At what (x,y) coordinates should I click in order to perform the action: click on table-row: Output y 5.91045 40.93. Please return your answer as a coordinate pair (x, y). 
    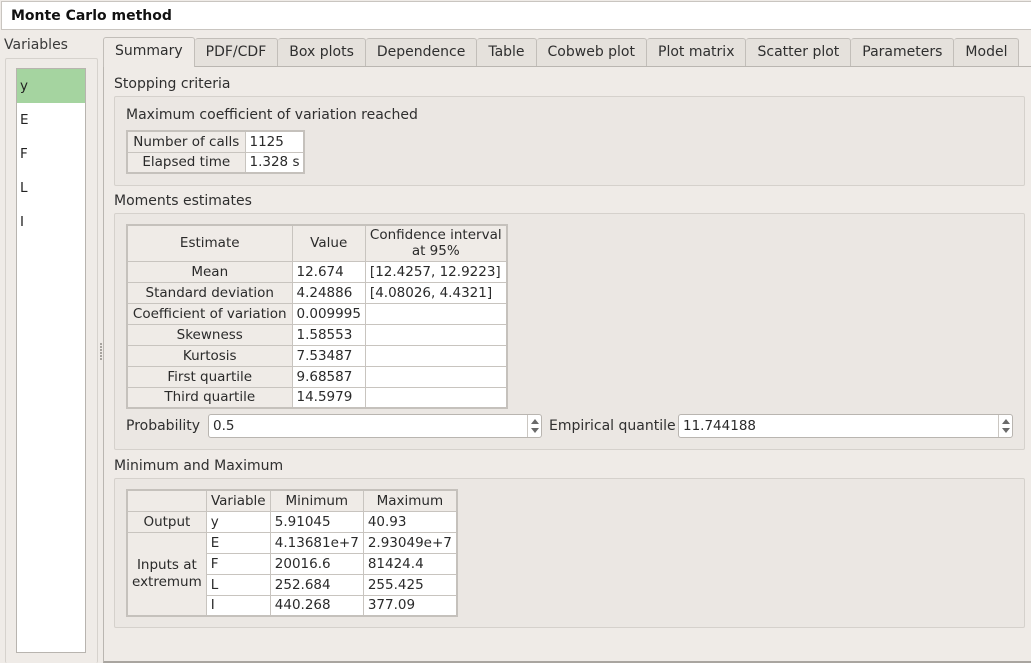
    Looking at the image, I should click on (292, 521).